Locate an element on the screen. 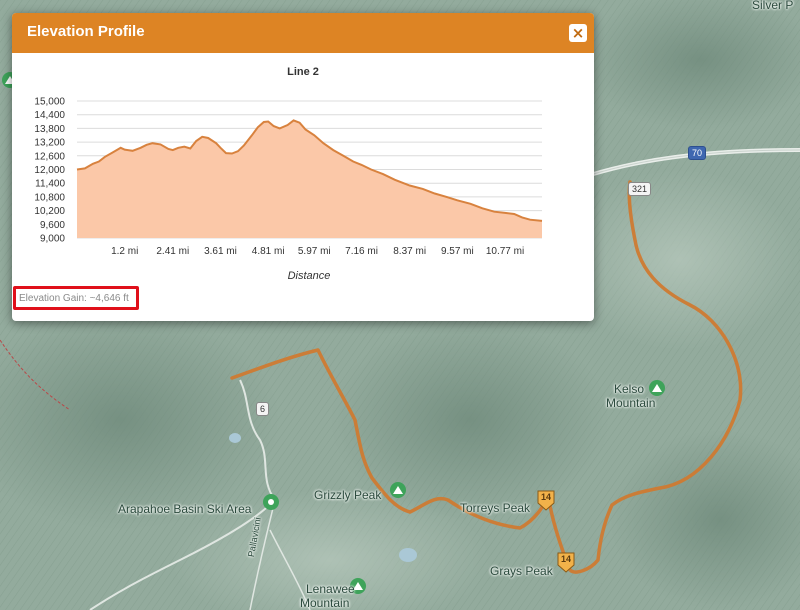 This screenshot has height=610, width=800. x-tick-label: 1.2 mi is located at coordinates (124, 251).